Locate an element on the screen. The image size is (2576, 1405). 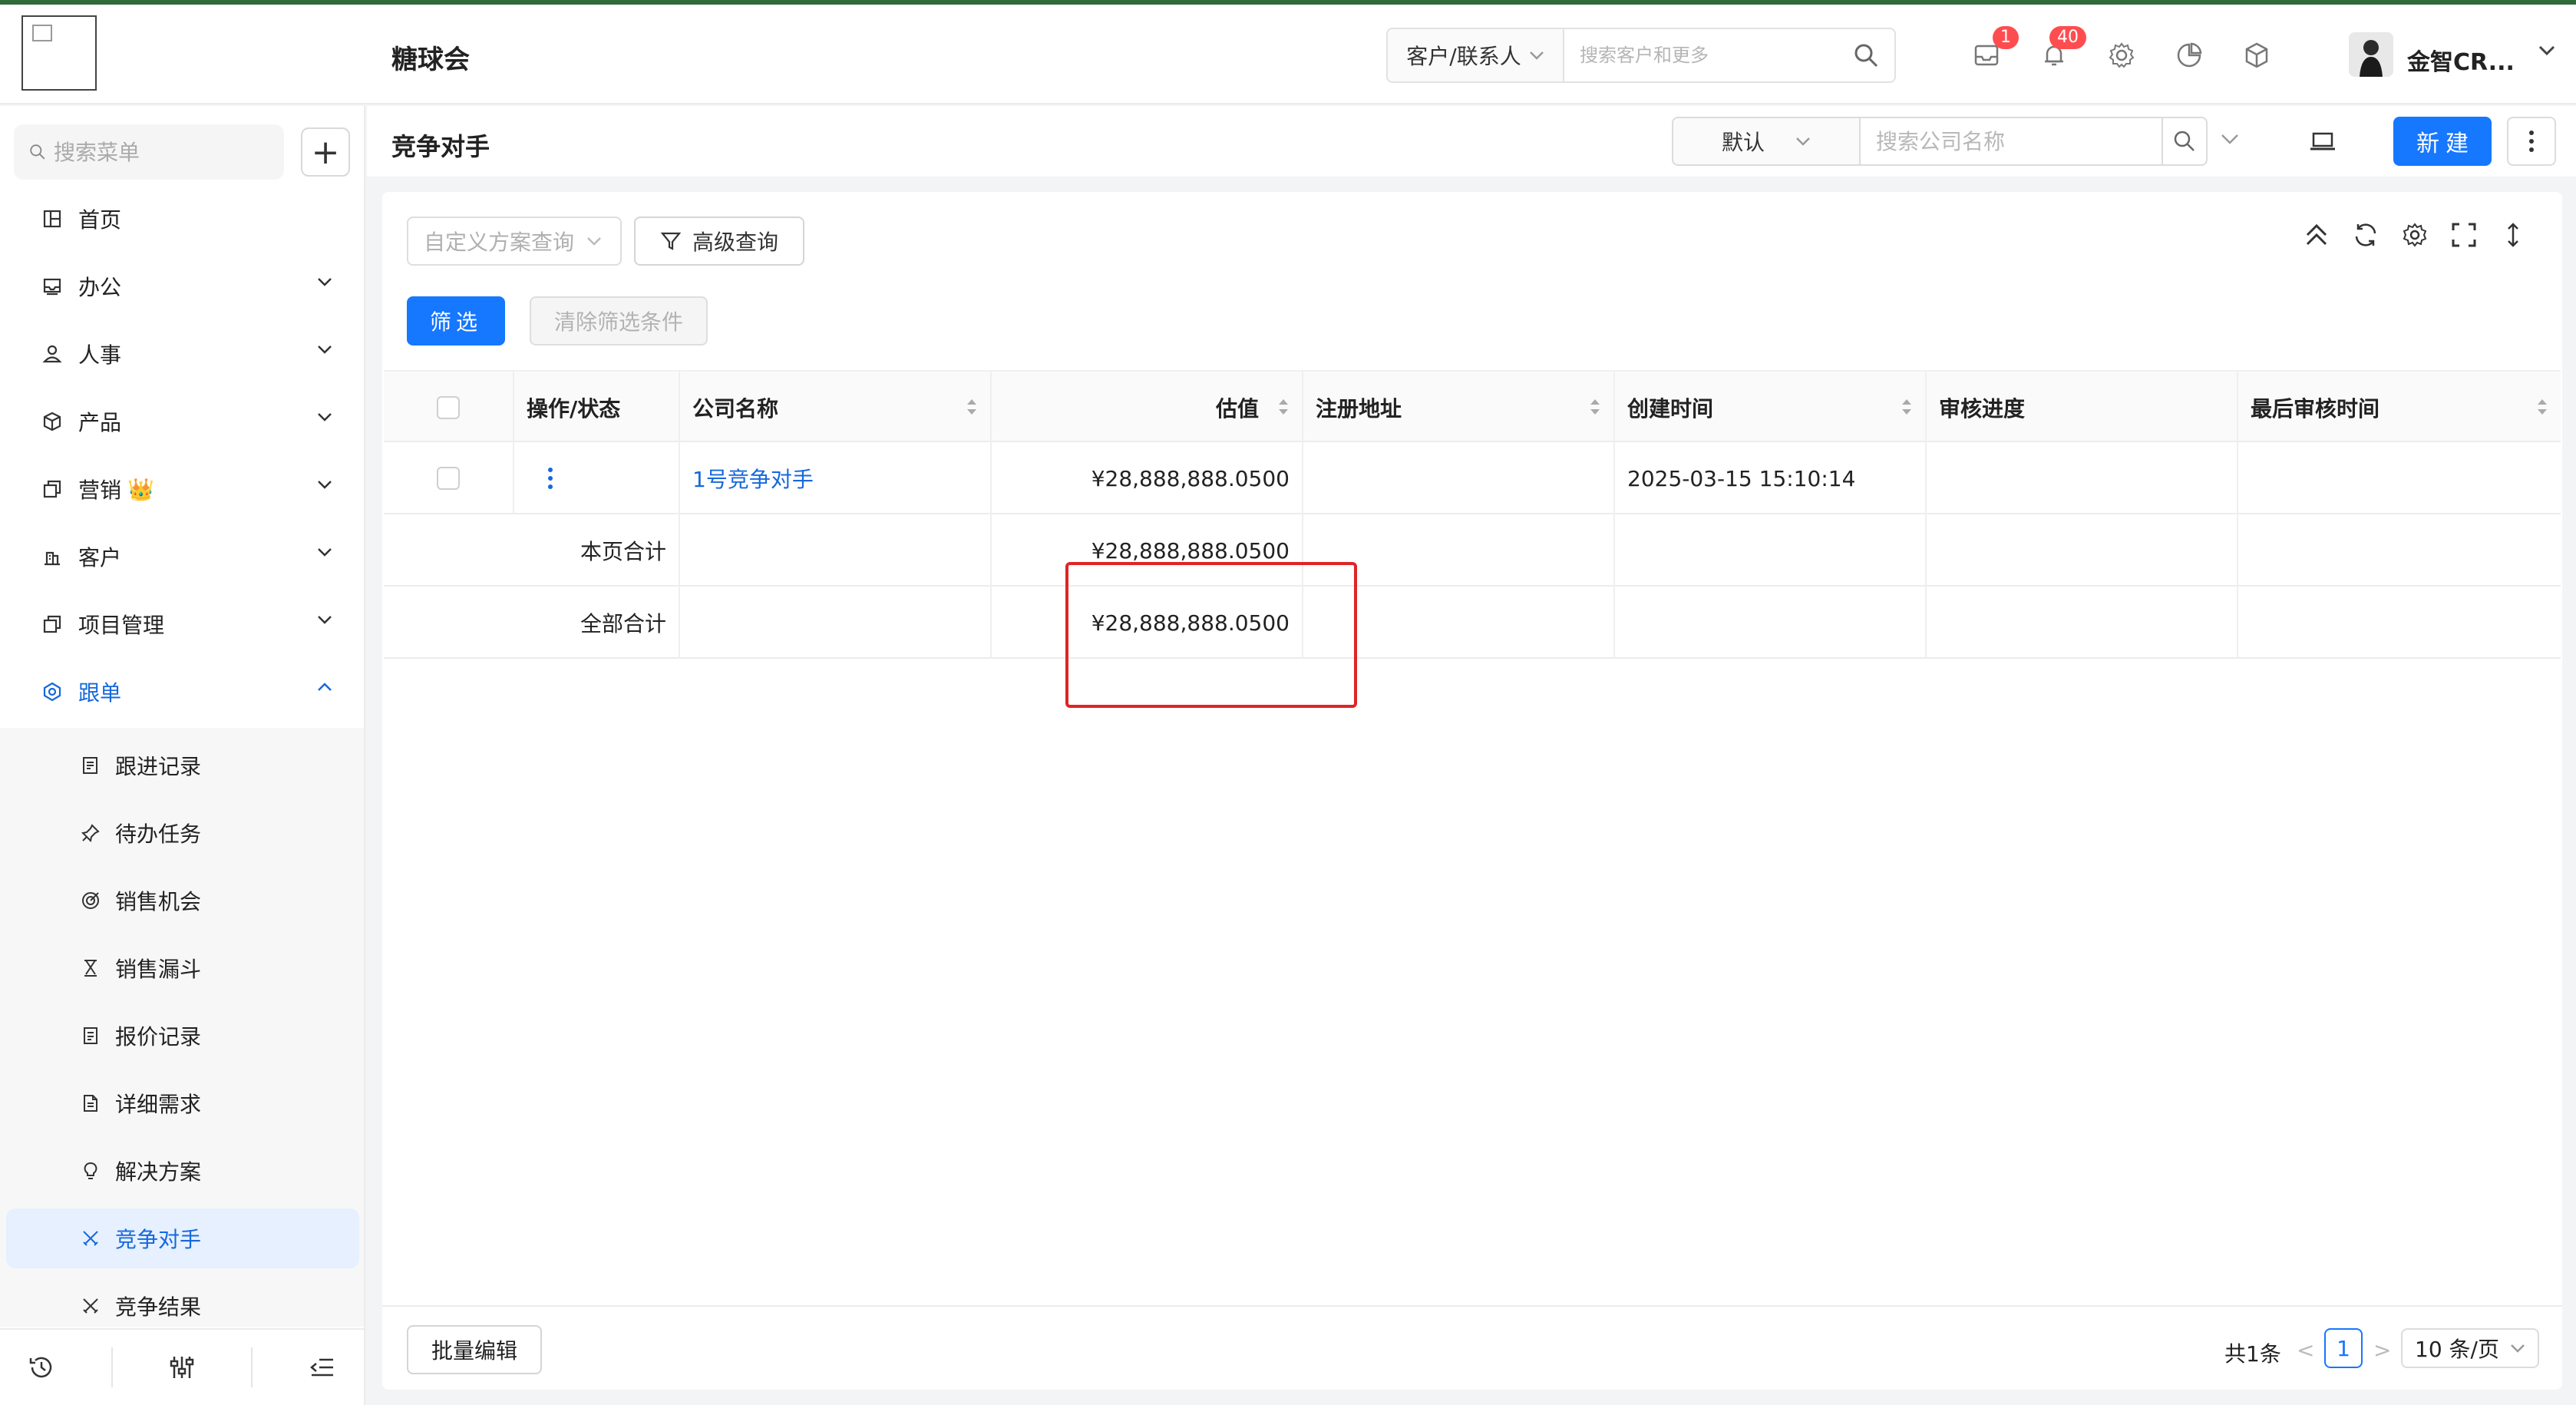
add-menu-button: + is located at coordinates (325, 152).